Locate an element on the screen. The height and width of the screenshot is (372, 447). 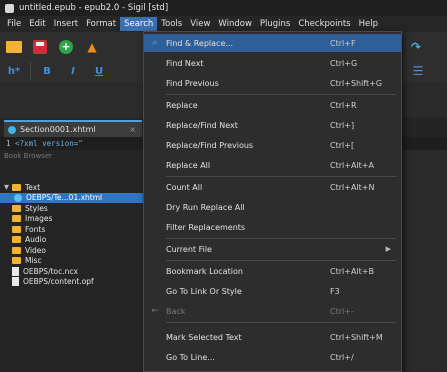
menu-format: Format is located at coordinates (101, 24).